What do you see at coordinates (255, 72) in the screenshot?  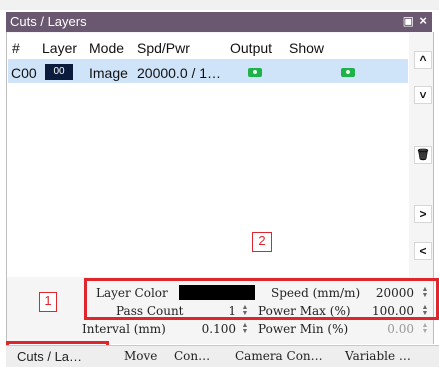 I see `output-toggle-icon` at bounding box center [255, 72].